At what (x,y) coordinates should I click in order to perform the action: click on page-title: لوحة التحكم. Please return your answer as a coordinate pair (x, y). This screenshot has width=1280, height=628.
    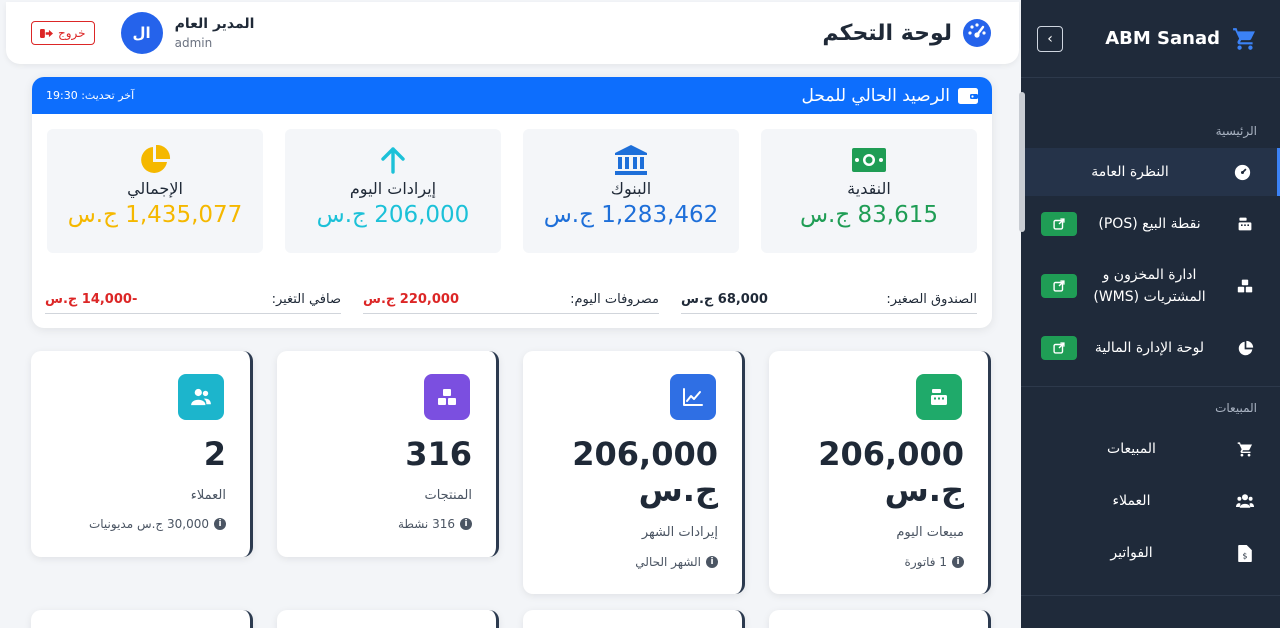
    Looking at the image, I should click on (907, 33).